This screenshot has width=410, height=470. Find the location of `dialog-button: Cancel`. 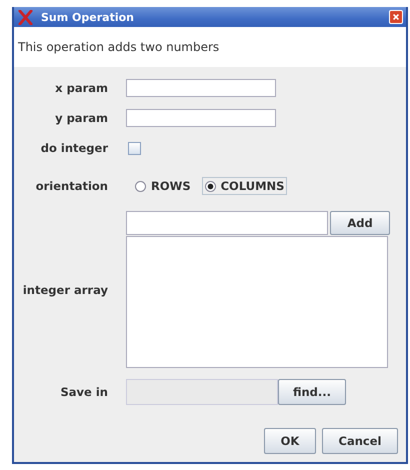

dialog-button: Cancel is located at coordinates (360, 441).